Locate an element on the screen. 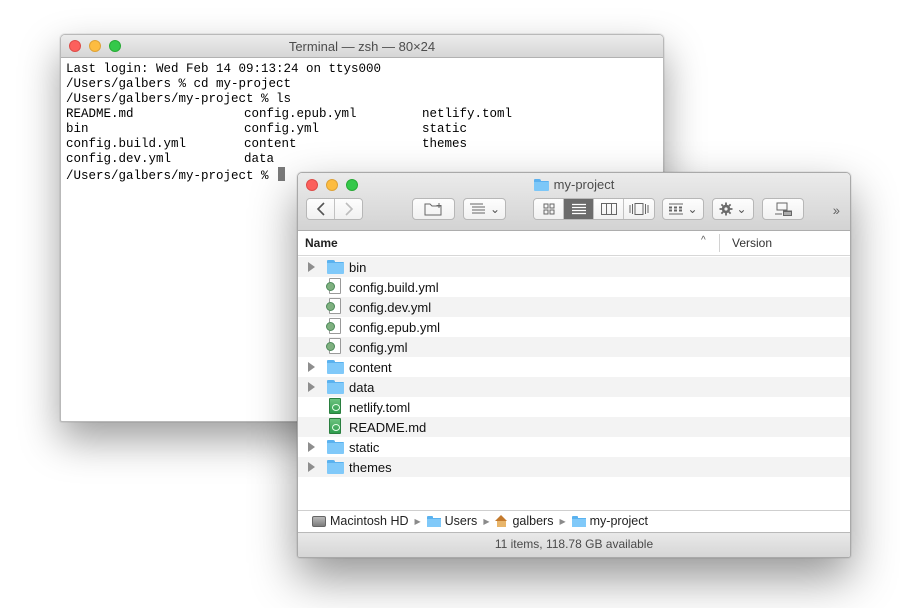 The image size is (900, 608). icon-view-icon is located at coordinates (548, 209).